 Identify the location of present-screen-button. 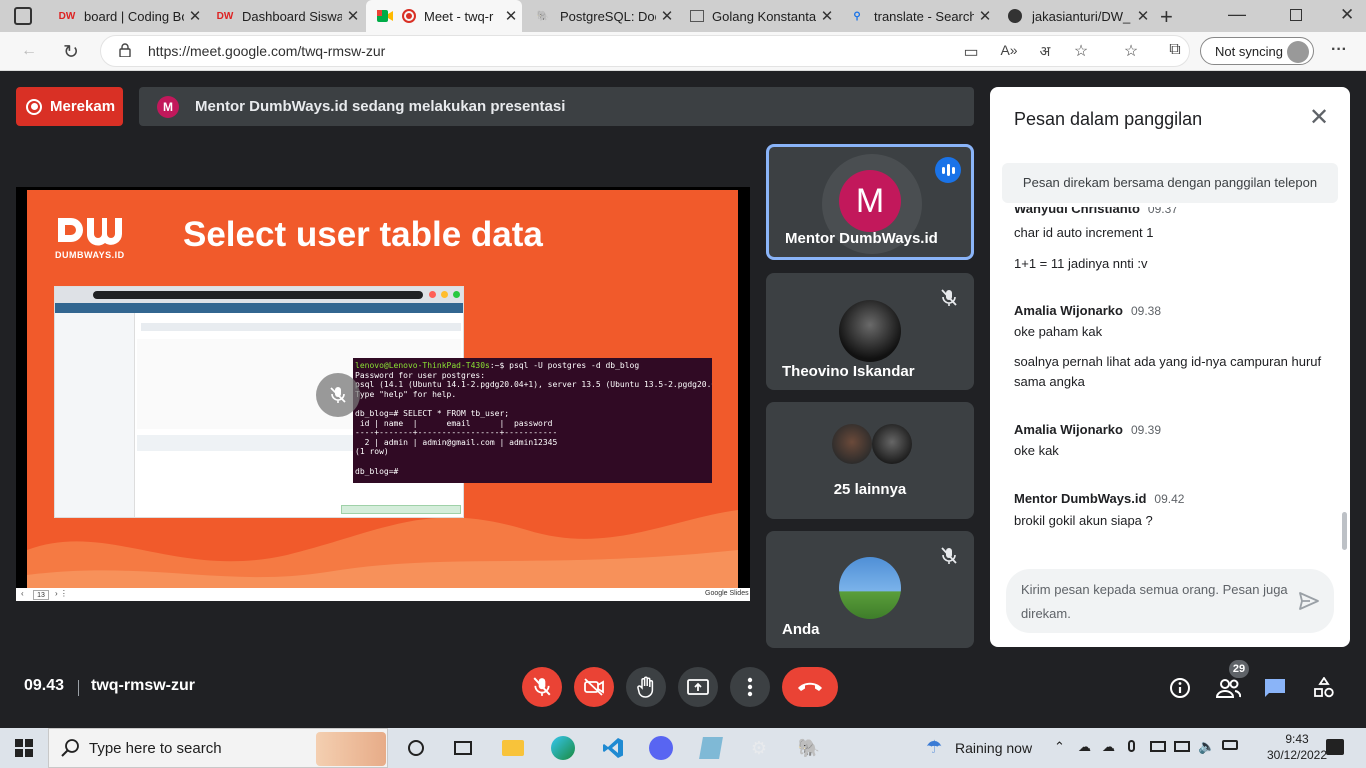
(698, 687).